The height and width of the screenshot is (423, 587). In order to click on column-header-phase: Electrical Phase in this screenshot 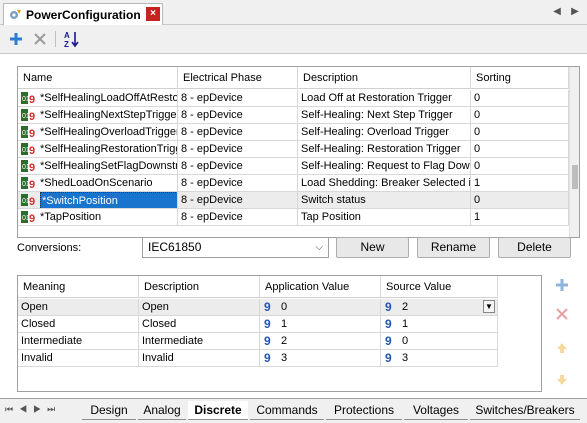, I will do `click(238, 78)`.